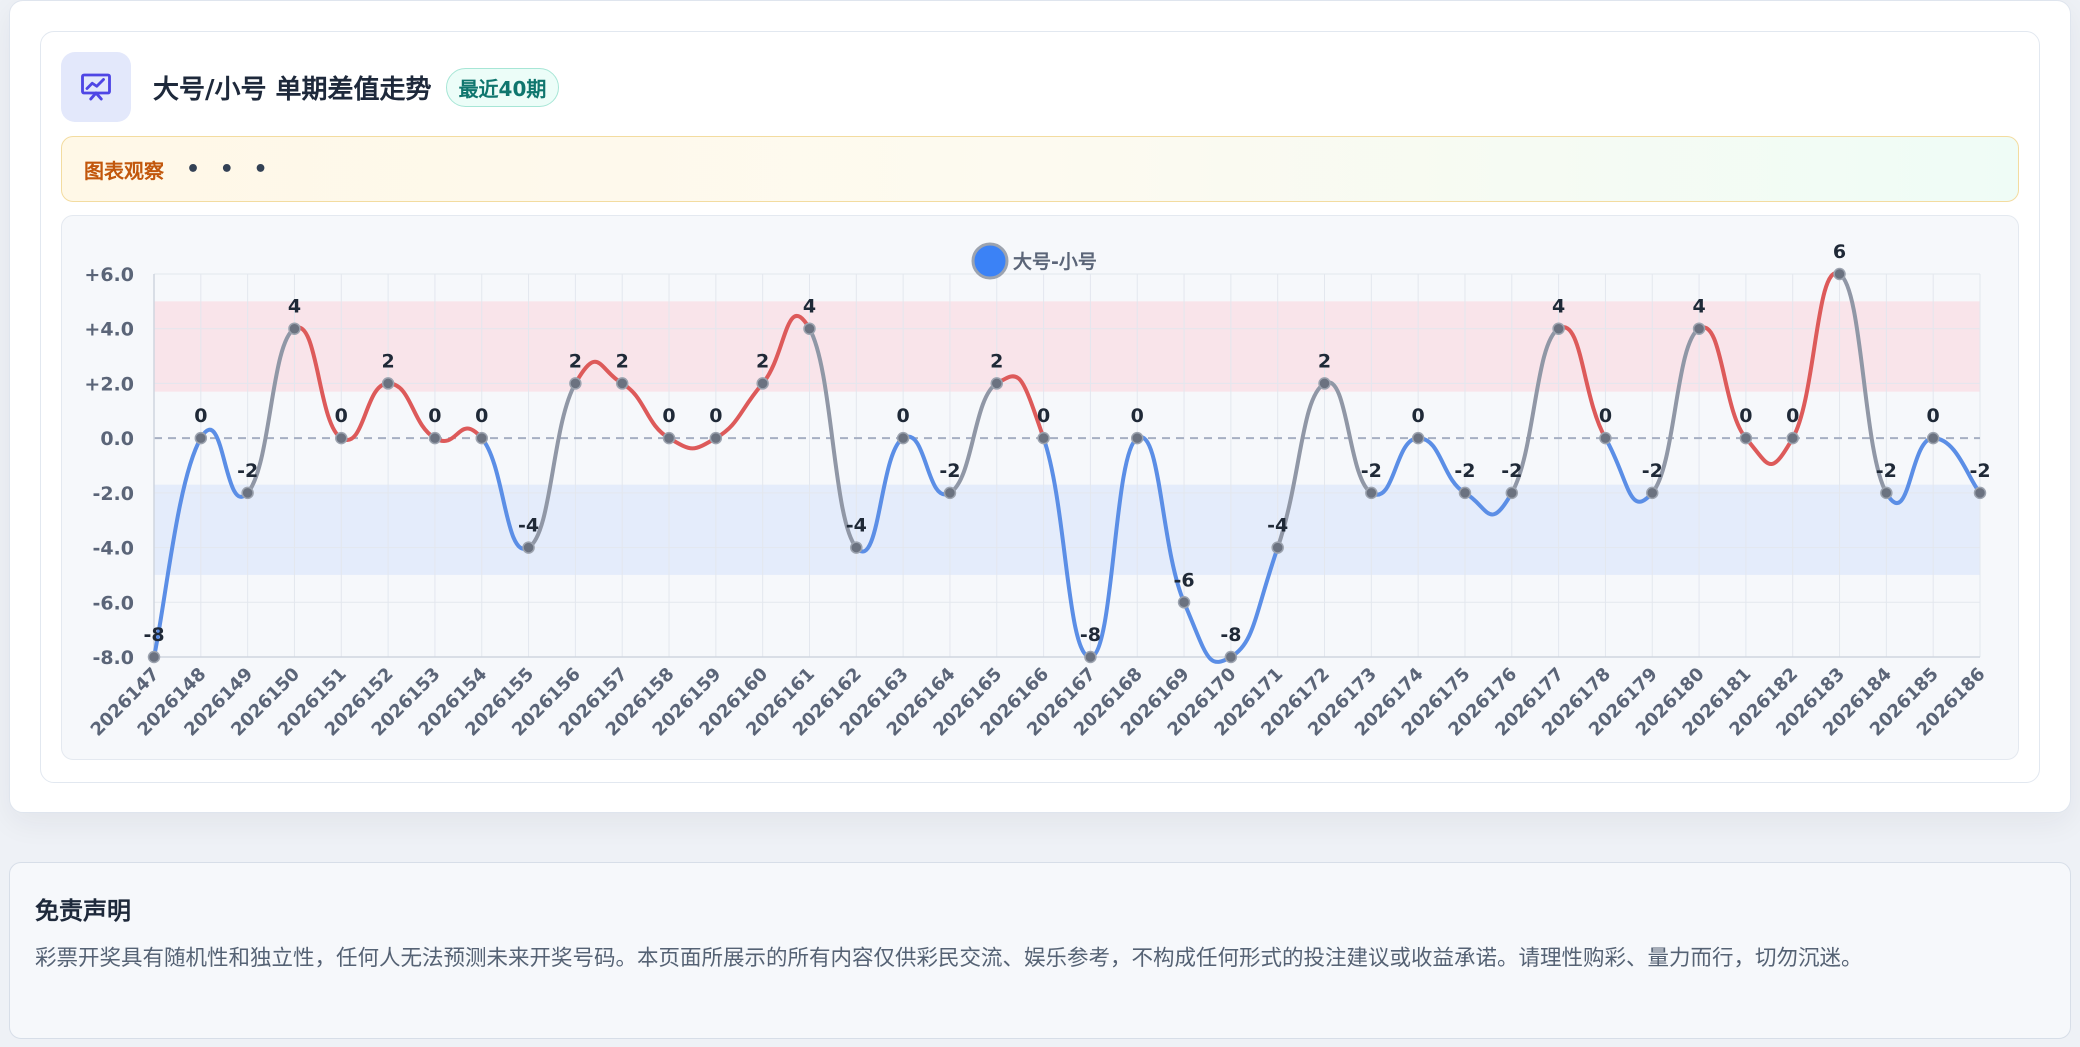  What do you see at coordinates (1183, 580) in the screenshot?
I see `data-label: -6` at bounding box center [1183, 580].